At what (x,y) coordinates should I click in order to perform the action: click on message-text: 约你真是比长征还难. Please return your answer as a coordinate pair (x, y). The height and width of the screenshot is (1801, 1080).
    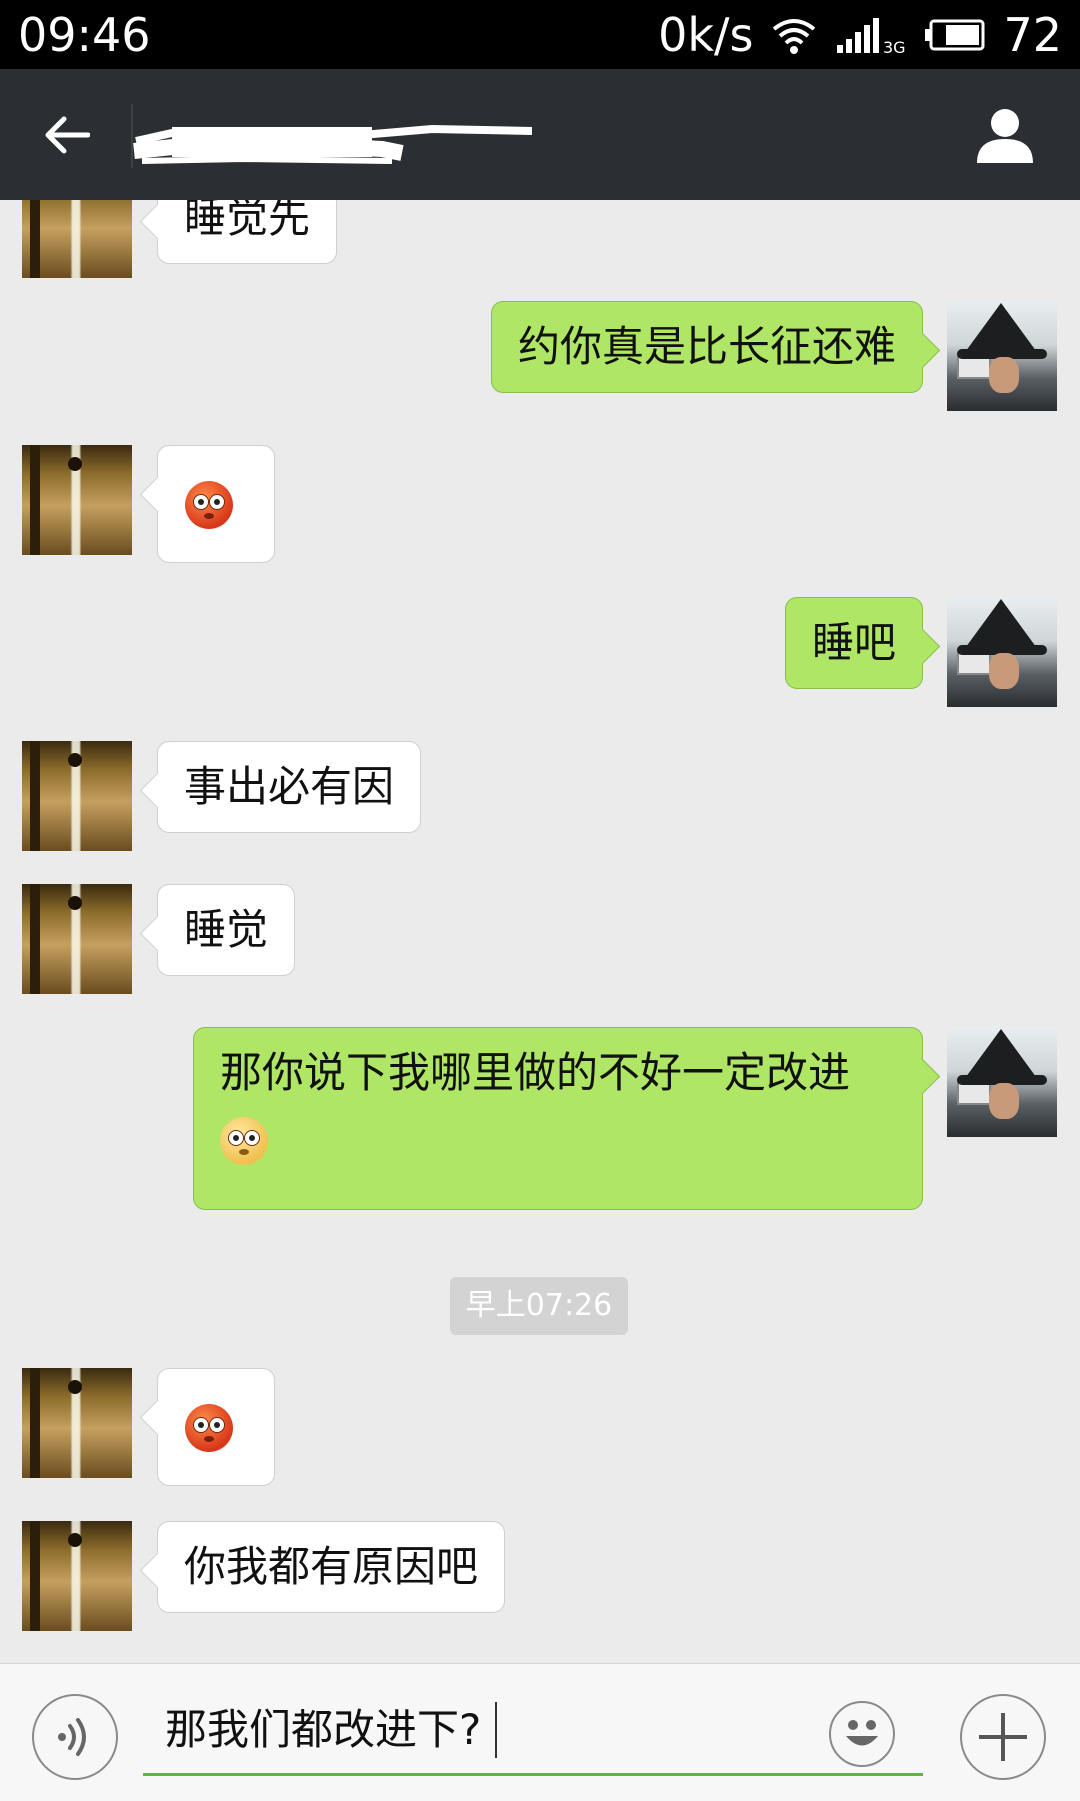
    Looking at the image, I should click on (706, 346).